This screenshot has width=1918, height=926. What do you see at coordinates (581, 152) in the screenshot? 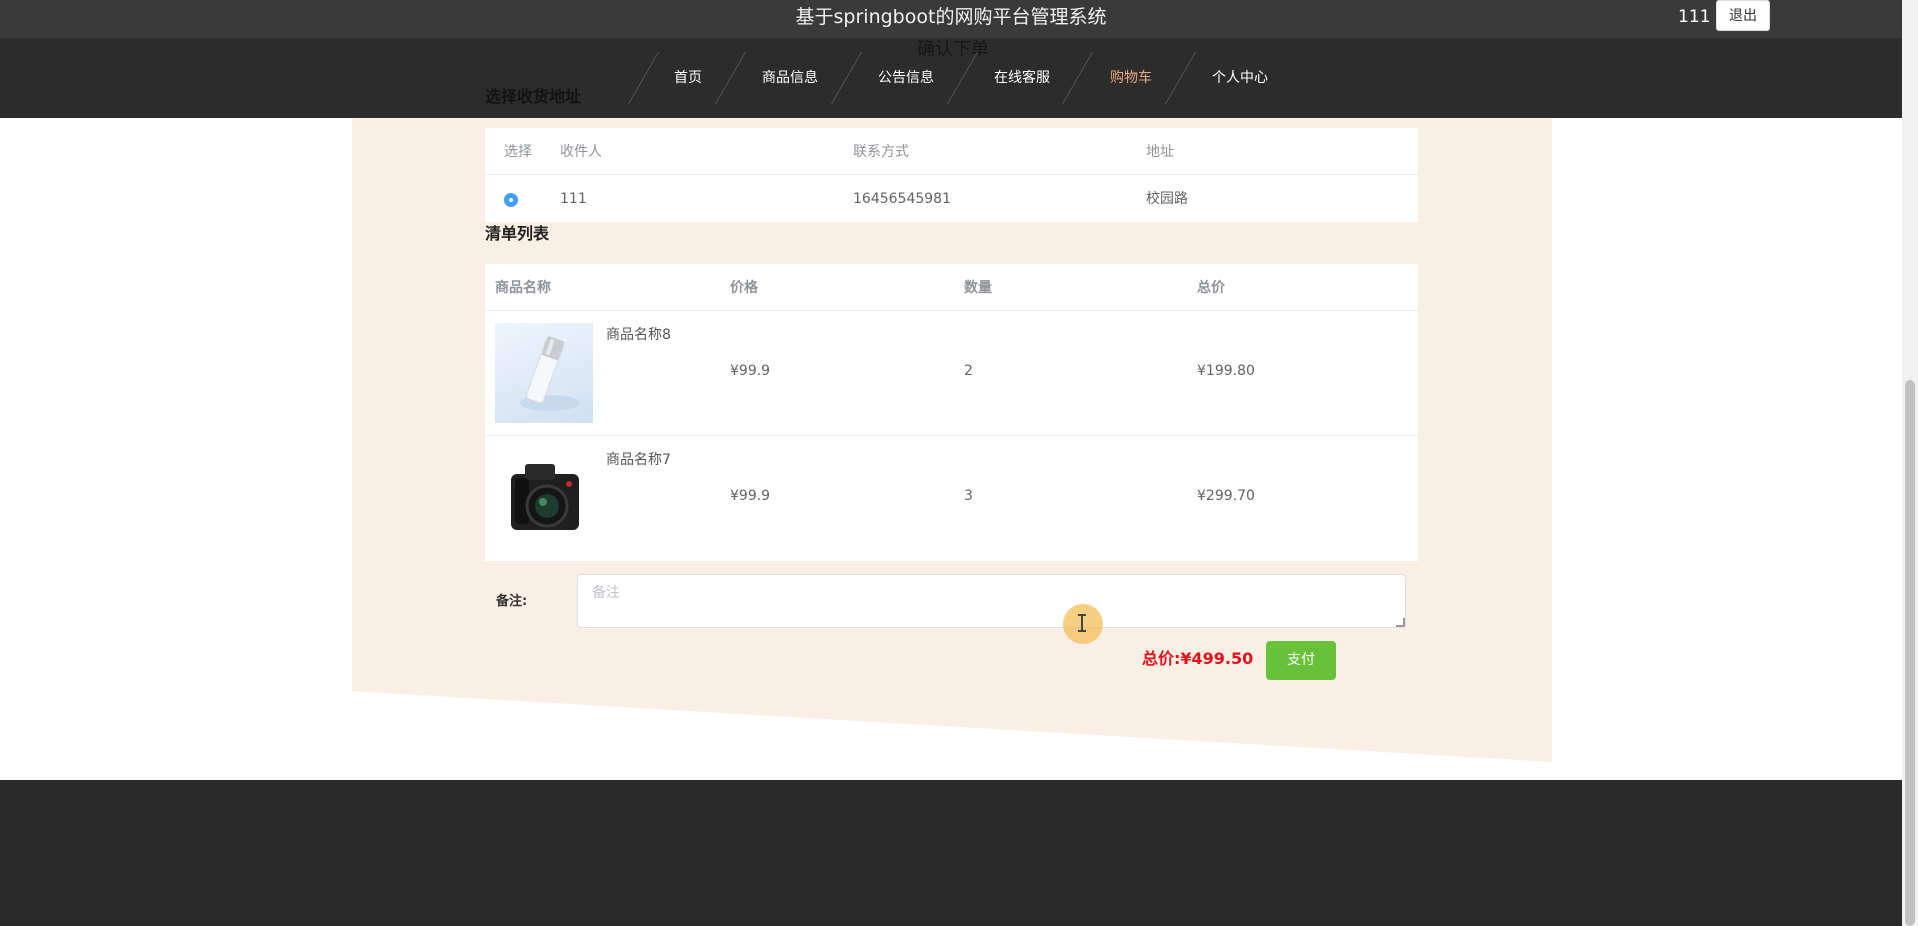
I see `column-header-recipient: 收件人` at bounding box center [581, 152].